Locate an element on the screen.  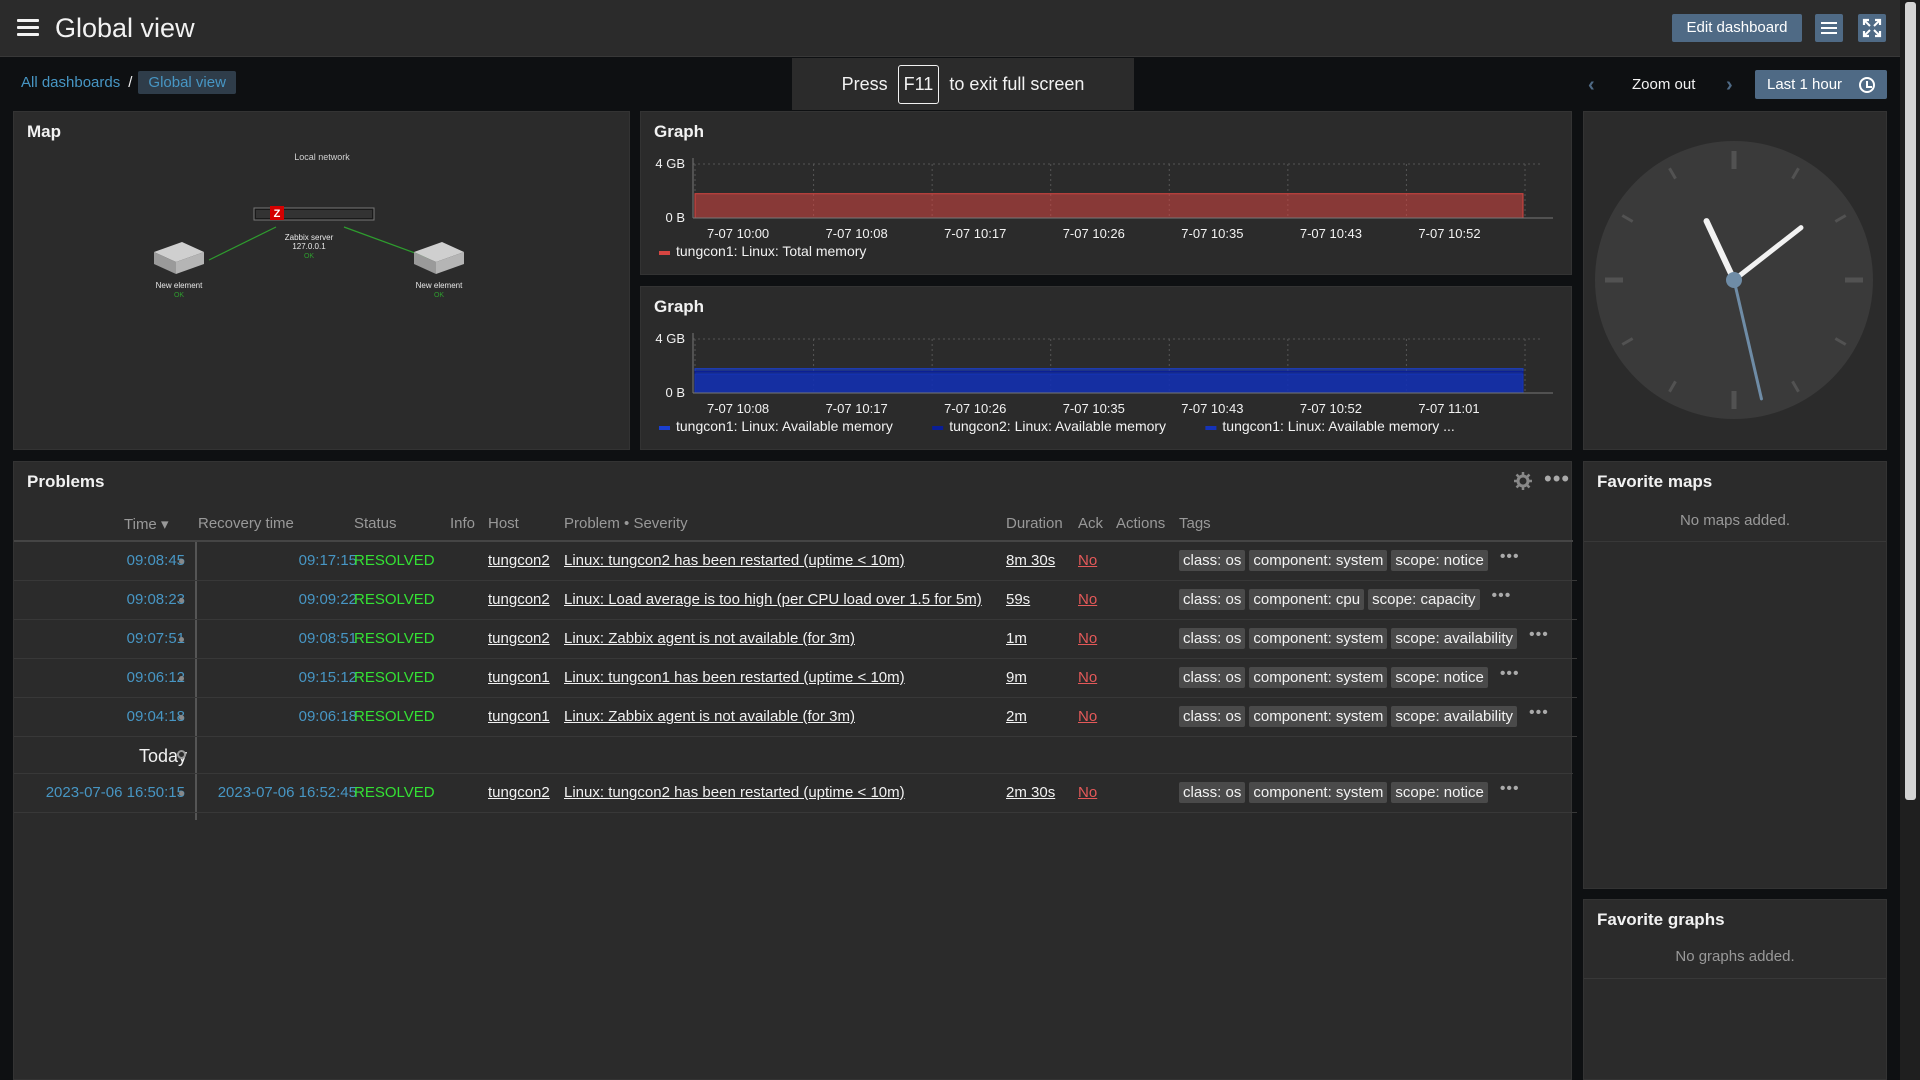
recovery-time: 09:15:12 is located at coordinates (328, 677).